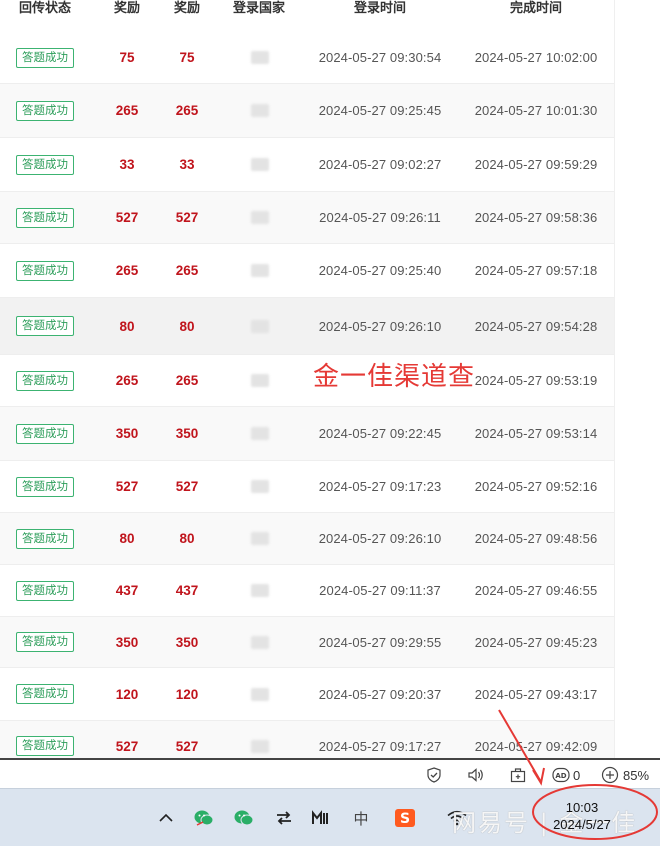 The image size is (660, 846). I want to click on login-time-cell: 2024-05-27 09:11:37, so click(380, 590).